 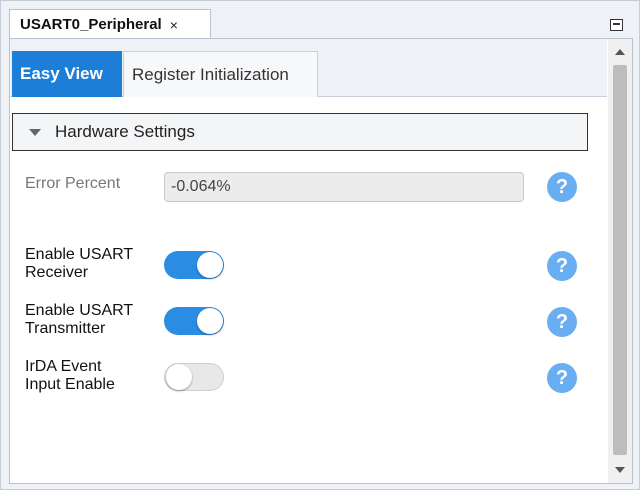 What do you see at coordinates (57, 272) in the screenshot?
I see `receiver-label-line2: Receiver` at bounding box center [57, 272].